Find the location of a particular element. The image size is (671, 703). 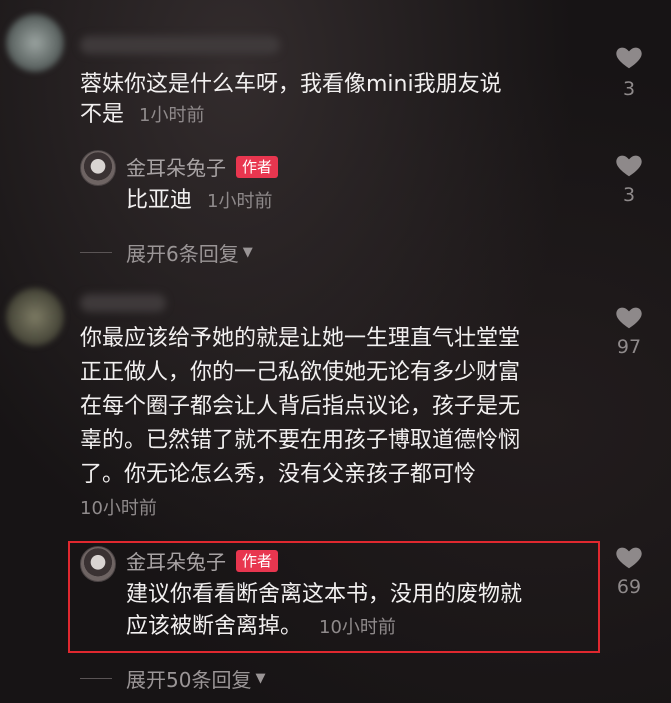

comment-text-line: 蓉妹你这是什么车呀，我看像mini我朋友说 is located at coordinates (291, 84).